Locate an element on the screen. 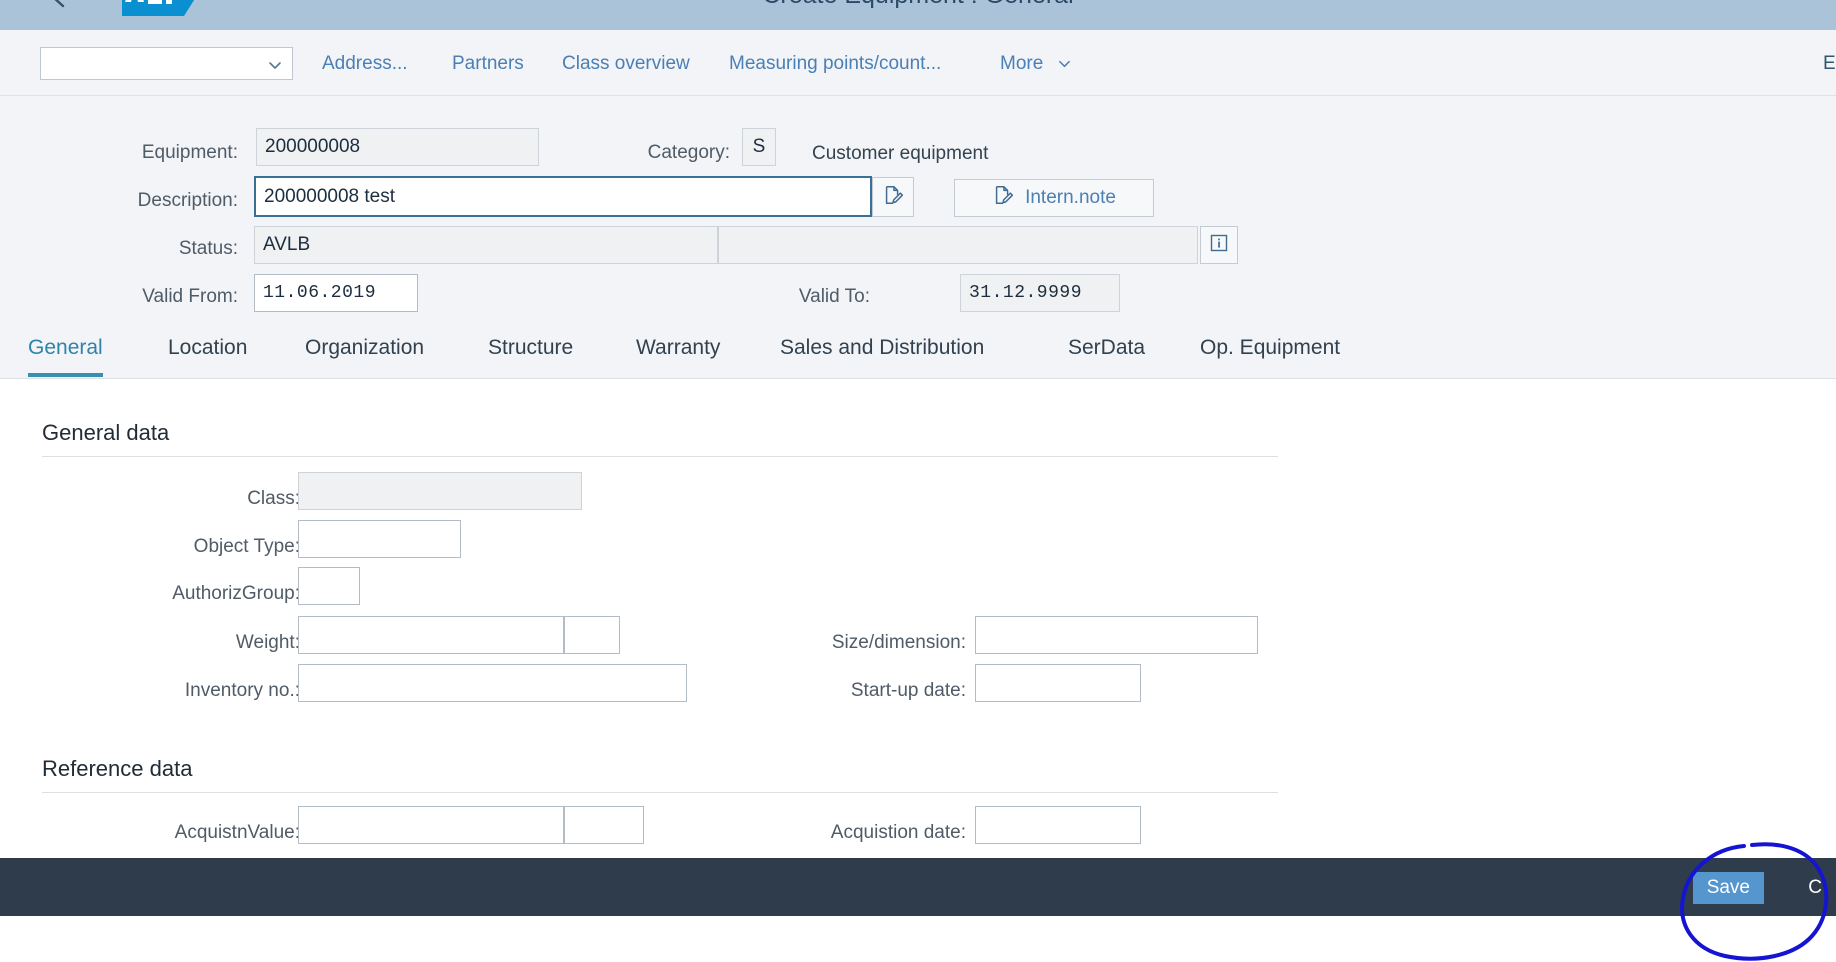 The height and width of the screenshot is (962, 1836). information-icon is located at coordinates (1219, 245).